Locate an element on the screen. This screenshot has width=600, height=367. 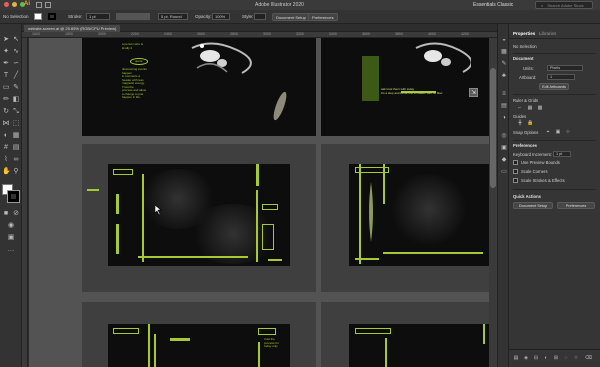
screen-mode-icon: ▣ is located at coordinates (11, 238).